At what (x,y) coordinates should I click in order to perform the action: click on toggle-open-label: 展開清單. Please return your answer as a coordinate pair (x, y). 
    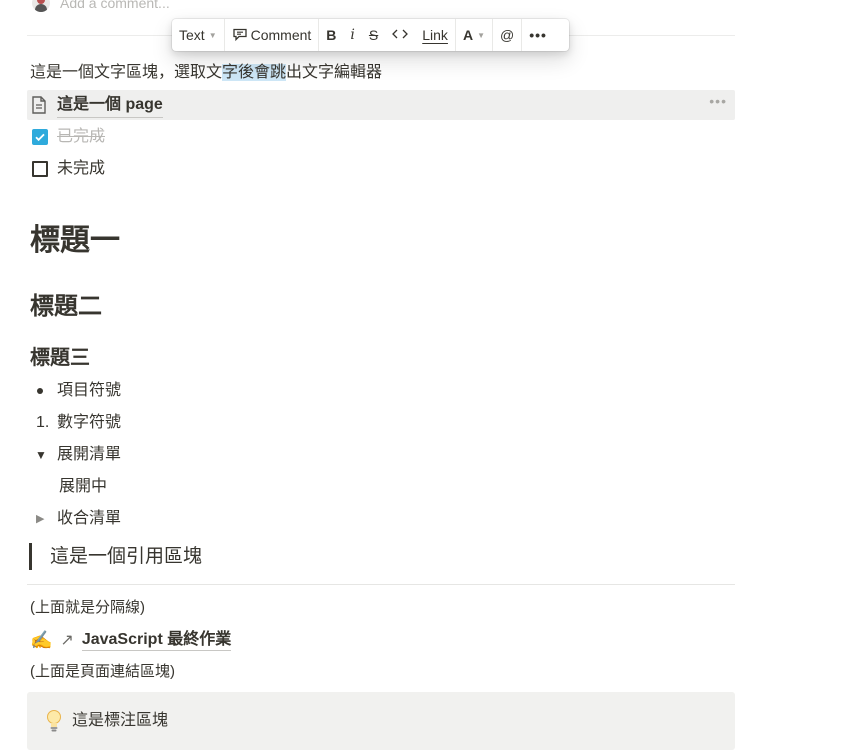
    Looking at the image, I should click on (89, 455).